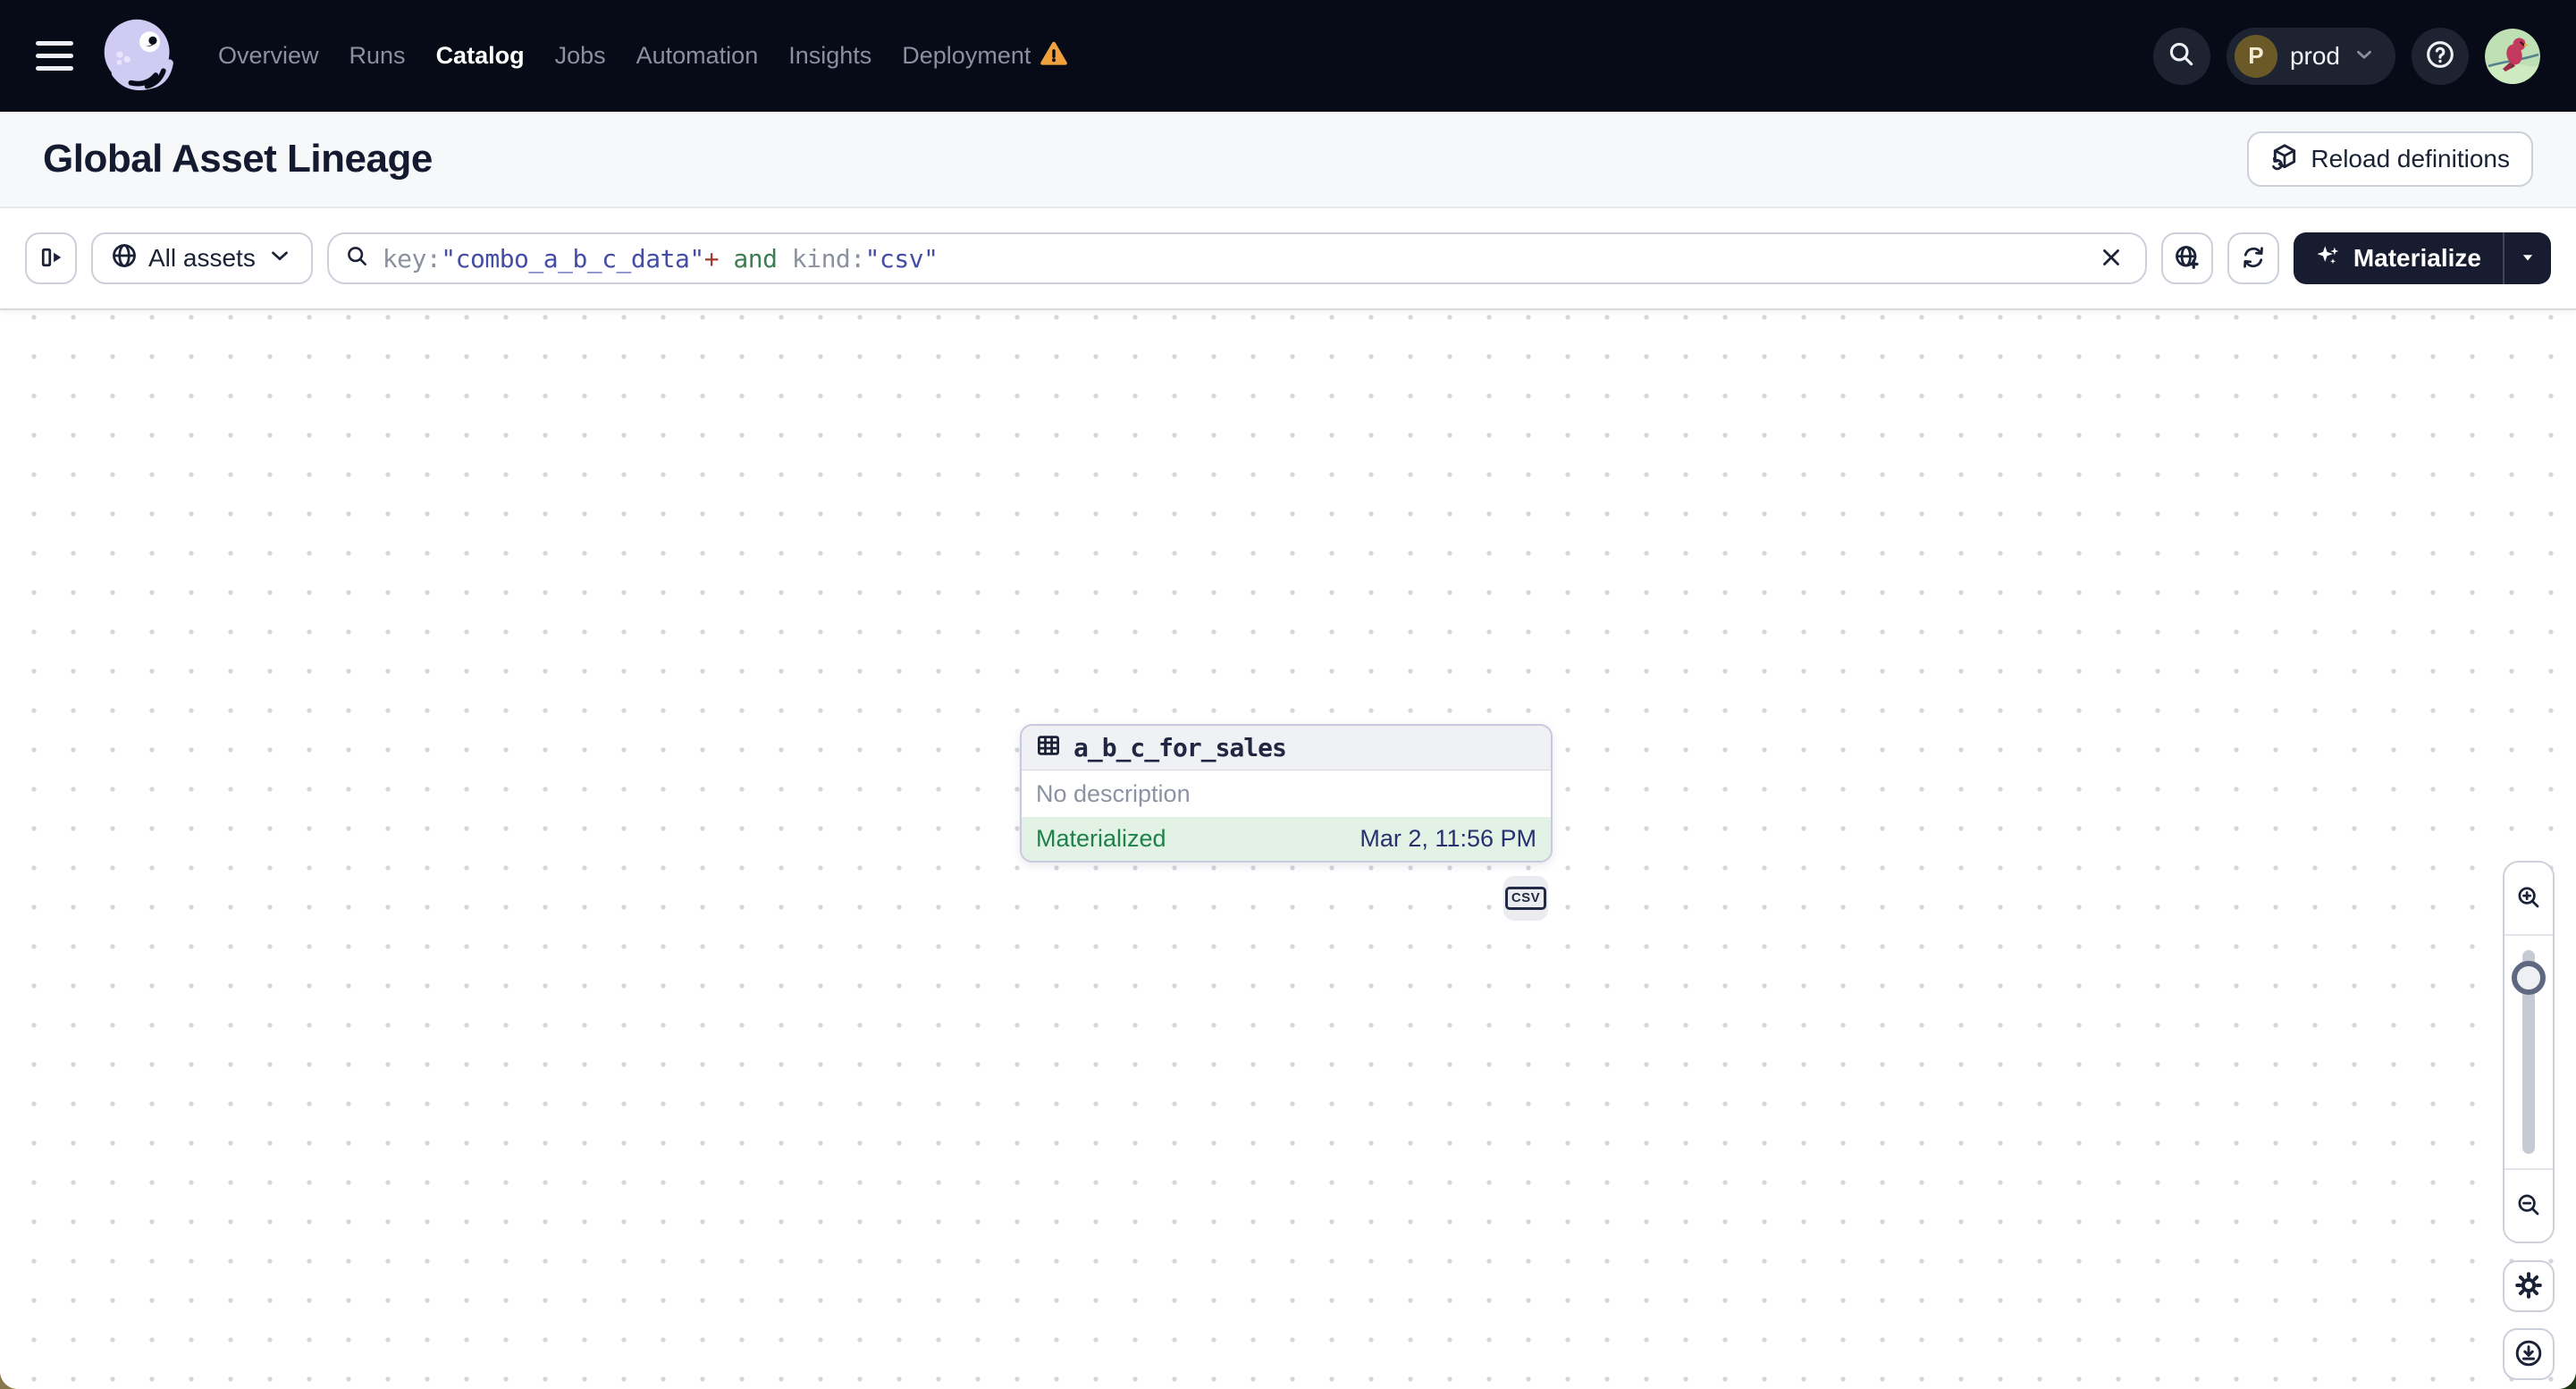 Image resolution: width=2576 pixels, height=1389 pixels. I want to click on asset-search-input: key:"combo_a_b_c_data"+ and kind:"csv", so click(1237, 258).